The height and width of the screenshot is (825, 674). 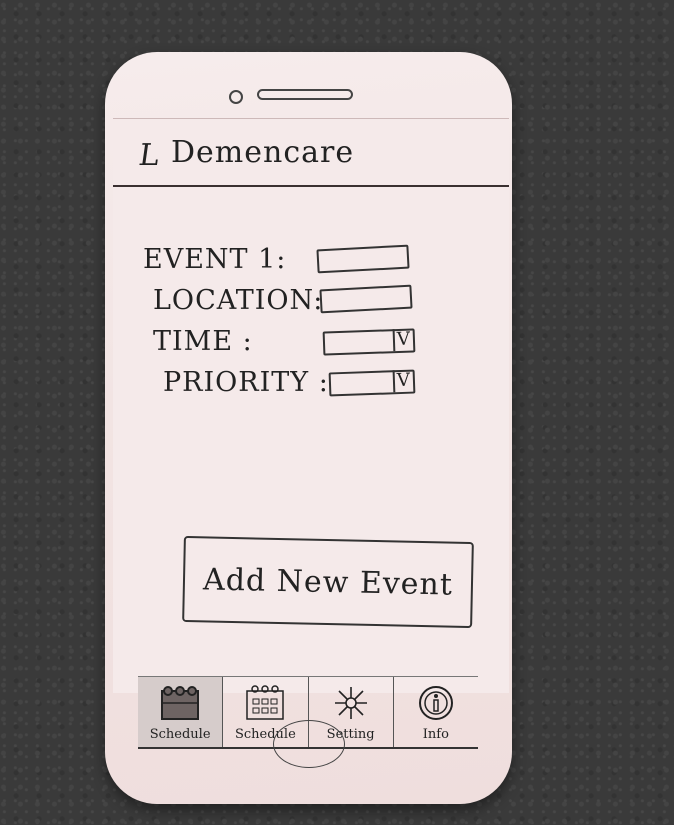 What do you see at coordinates (149, 155) in the screenshot?
I see `back-icon: L` at bounding box center [149, 155].